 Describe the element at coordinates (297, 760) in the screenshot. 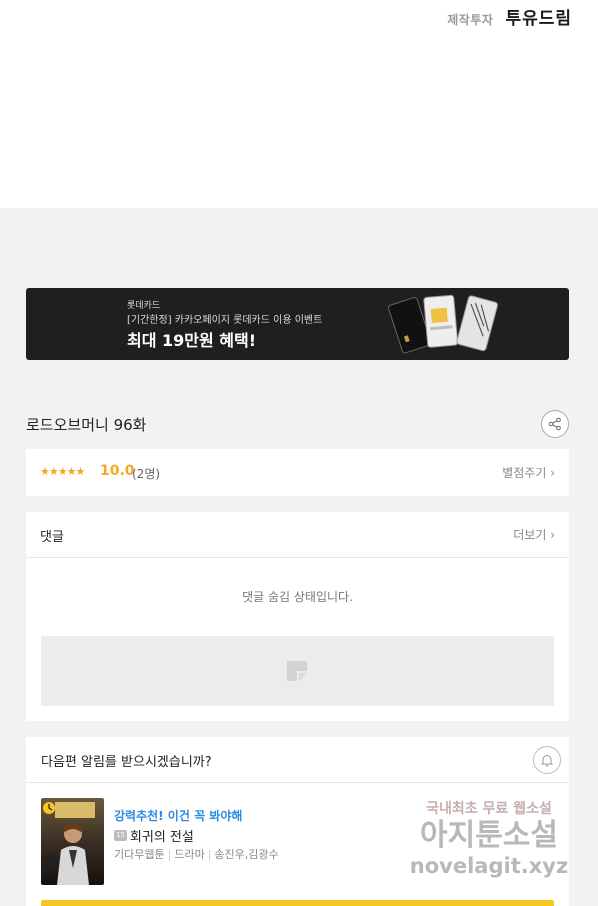

I see `next-alert-header: 다음편 알림를 받으시겠습니까?` at that location.